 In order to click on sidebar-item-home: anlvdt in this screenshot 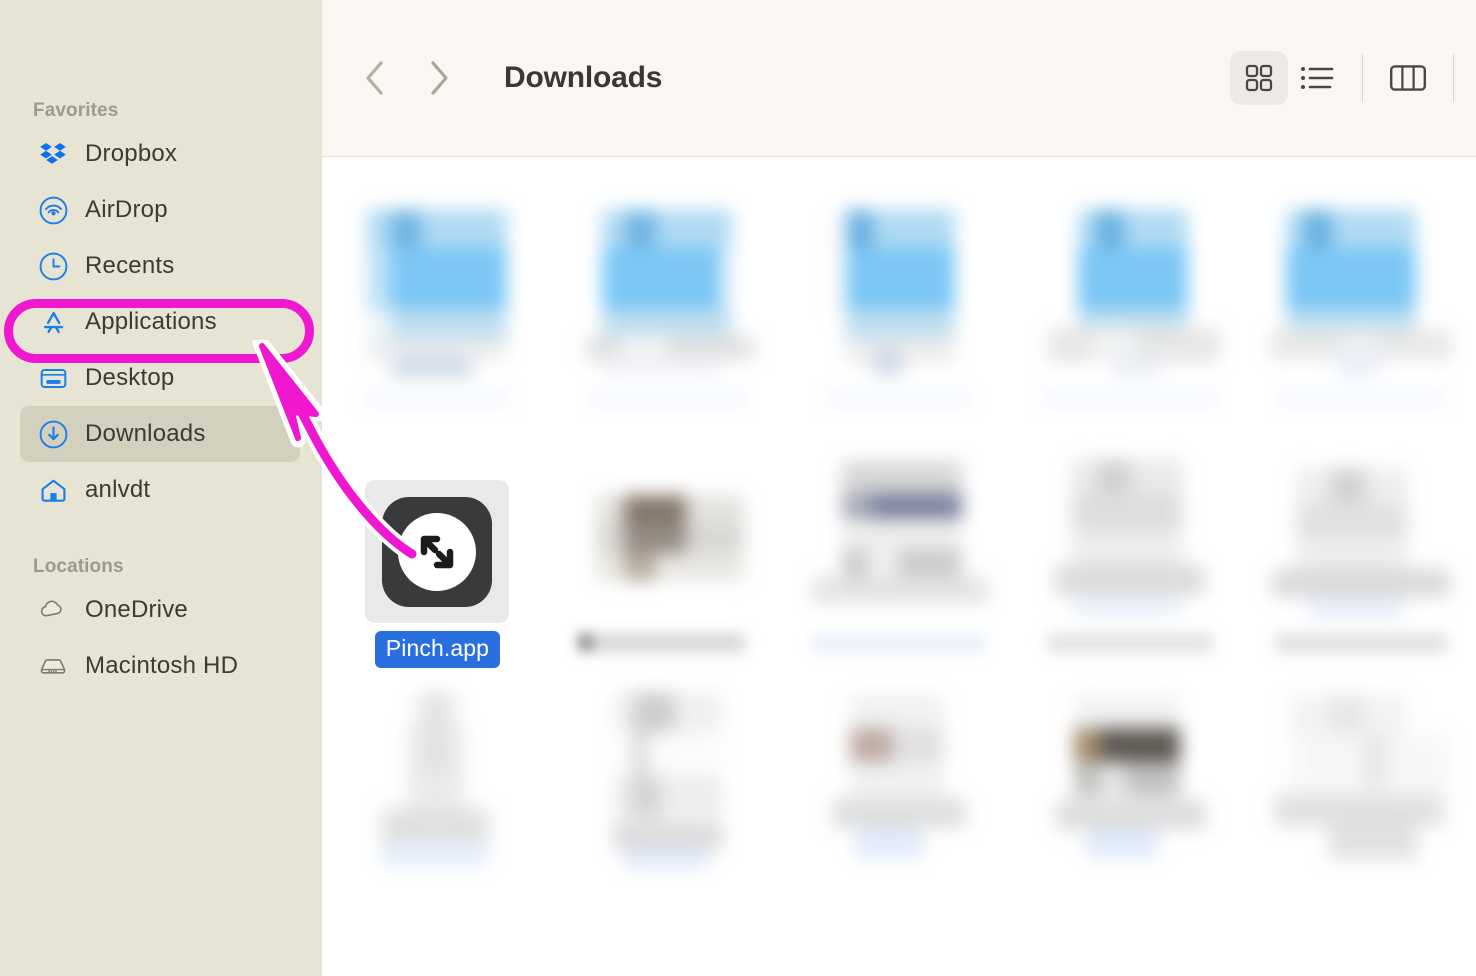, I will do `click(160, 490)`.